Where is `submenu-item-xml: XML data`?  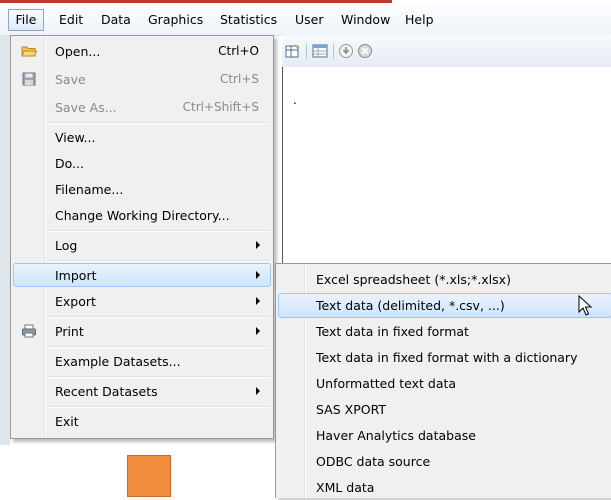
submenu-item-xml: XML data is located at coordinates (444, 487).